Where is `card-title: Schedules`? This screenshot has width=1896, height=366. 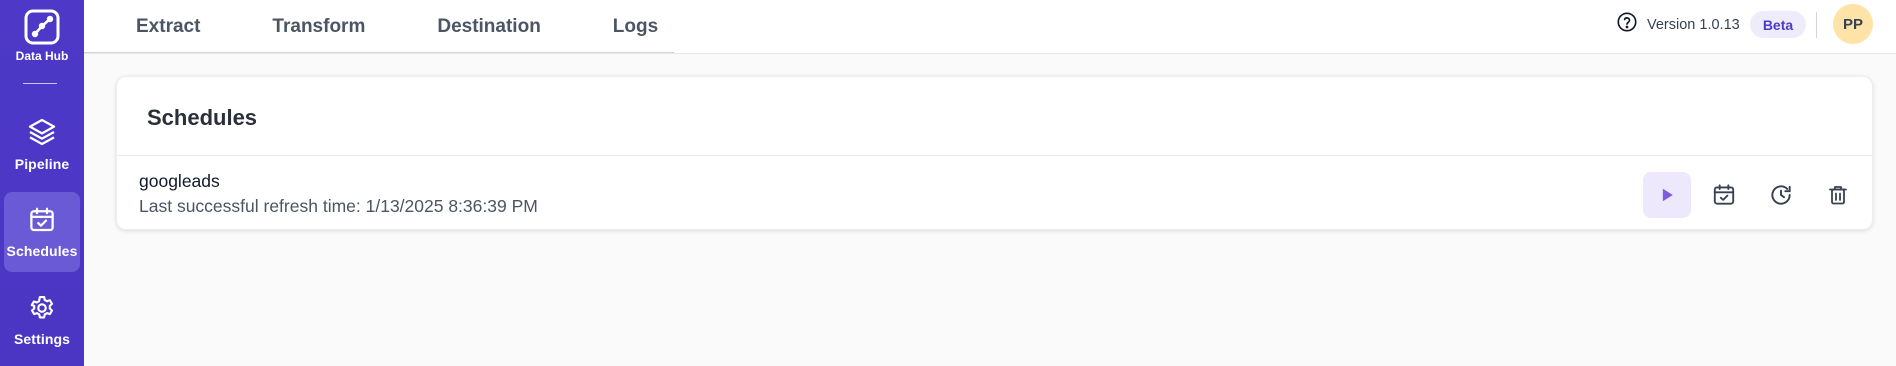 card-title: Schedules is located at coordinates (202, 117).